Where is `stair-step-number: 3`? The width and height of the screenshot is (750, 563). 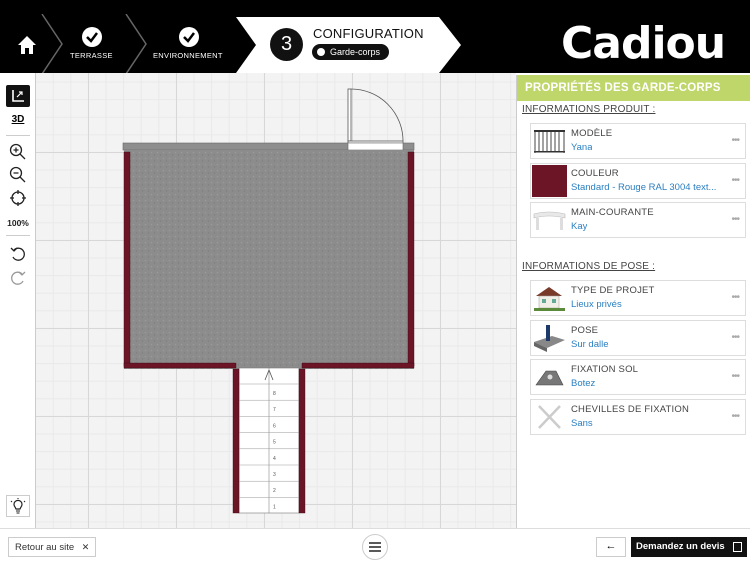 stair-step-number: 3 is located at coordinates (274, 475).